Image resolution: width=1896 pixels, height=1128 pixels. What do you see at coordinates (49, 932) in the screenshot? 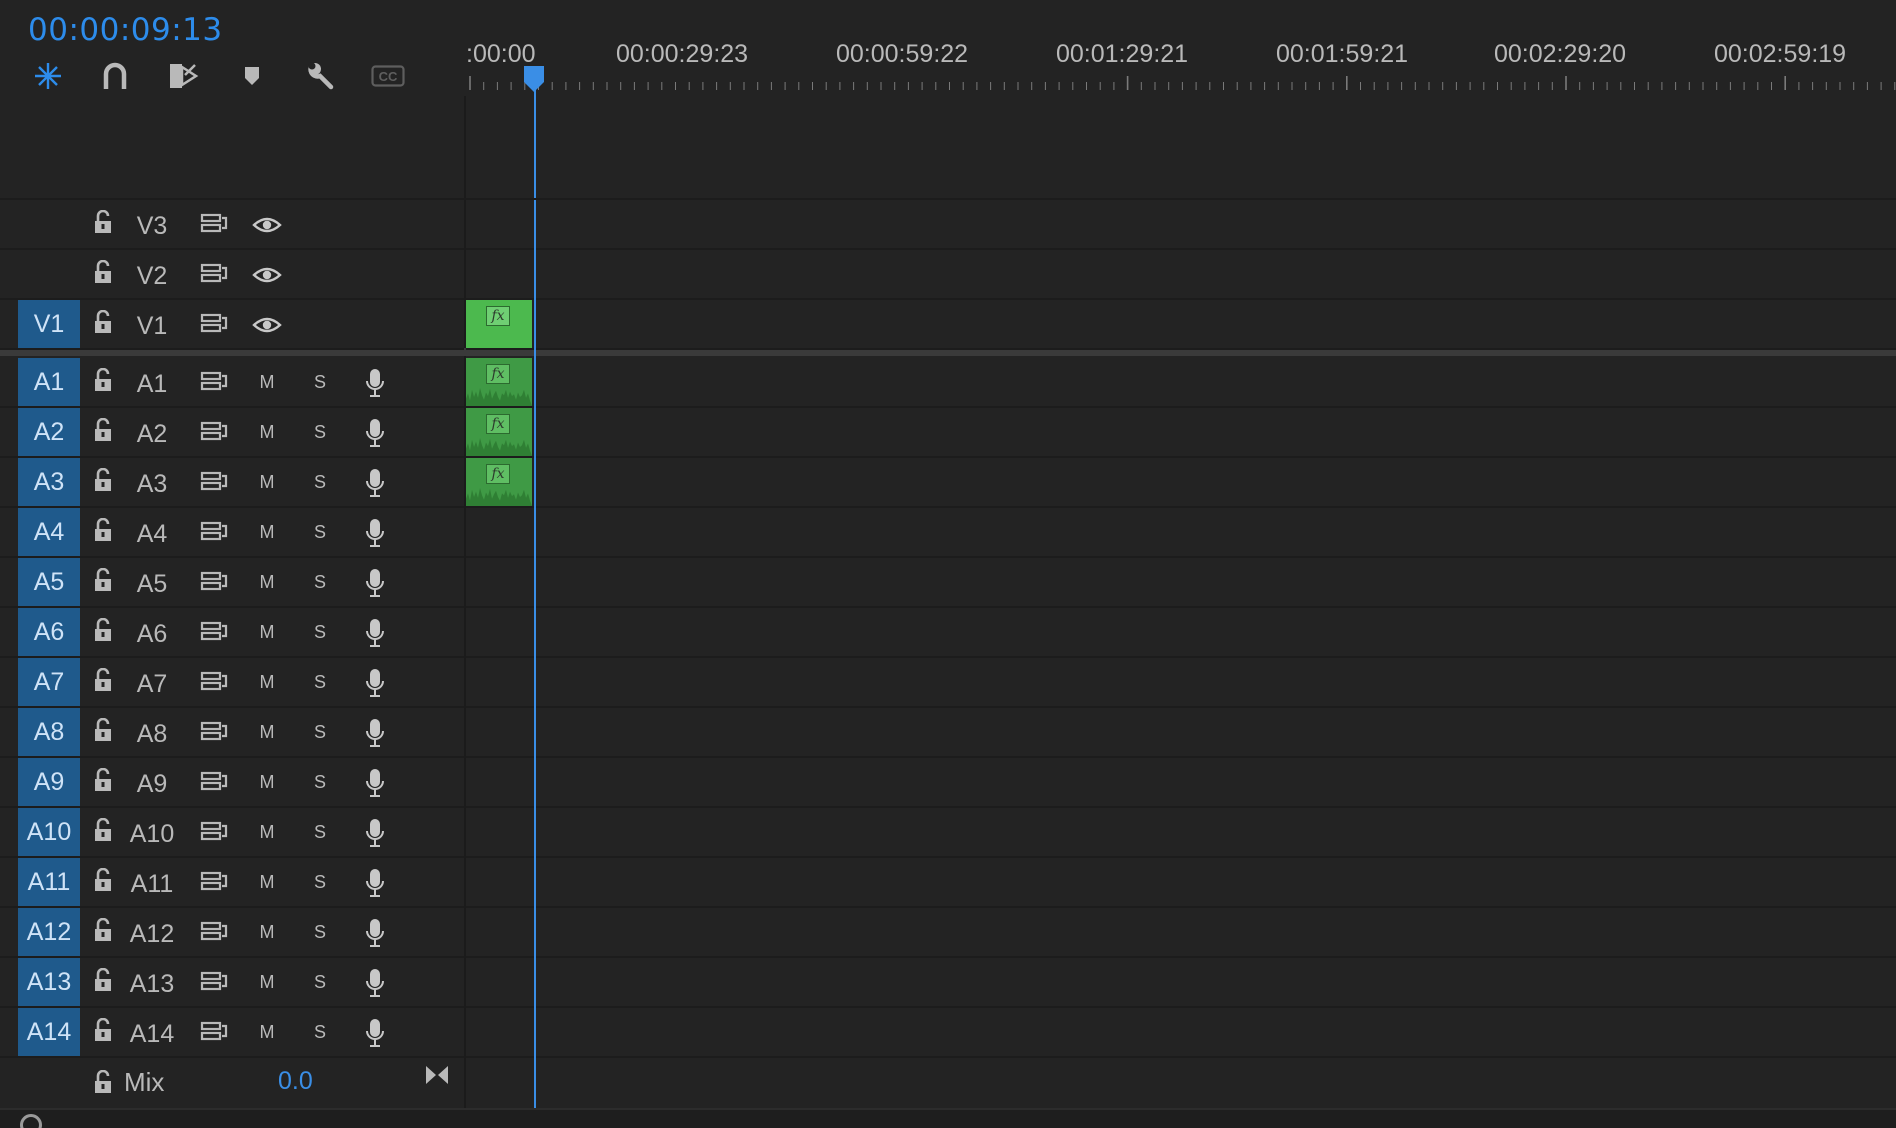
I see `source-patch-a12: A12` at bounding box center [49, 932].